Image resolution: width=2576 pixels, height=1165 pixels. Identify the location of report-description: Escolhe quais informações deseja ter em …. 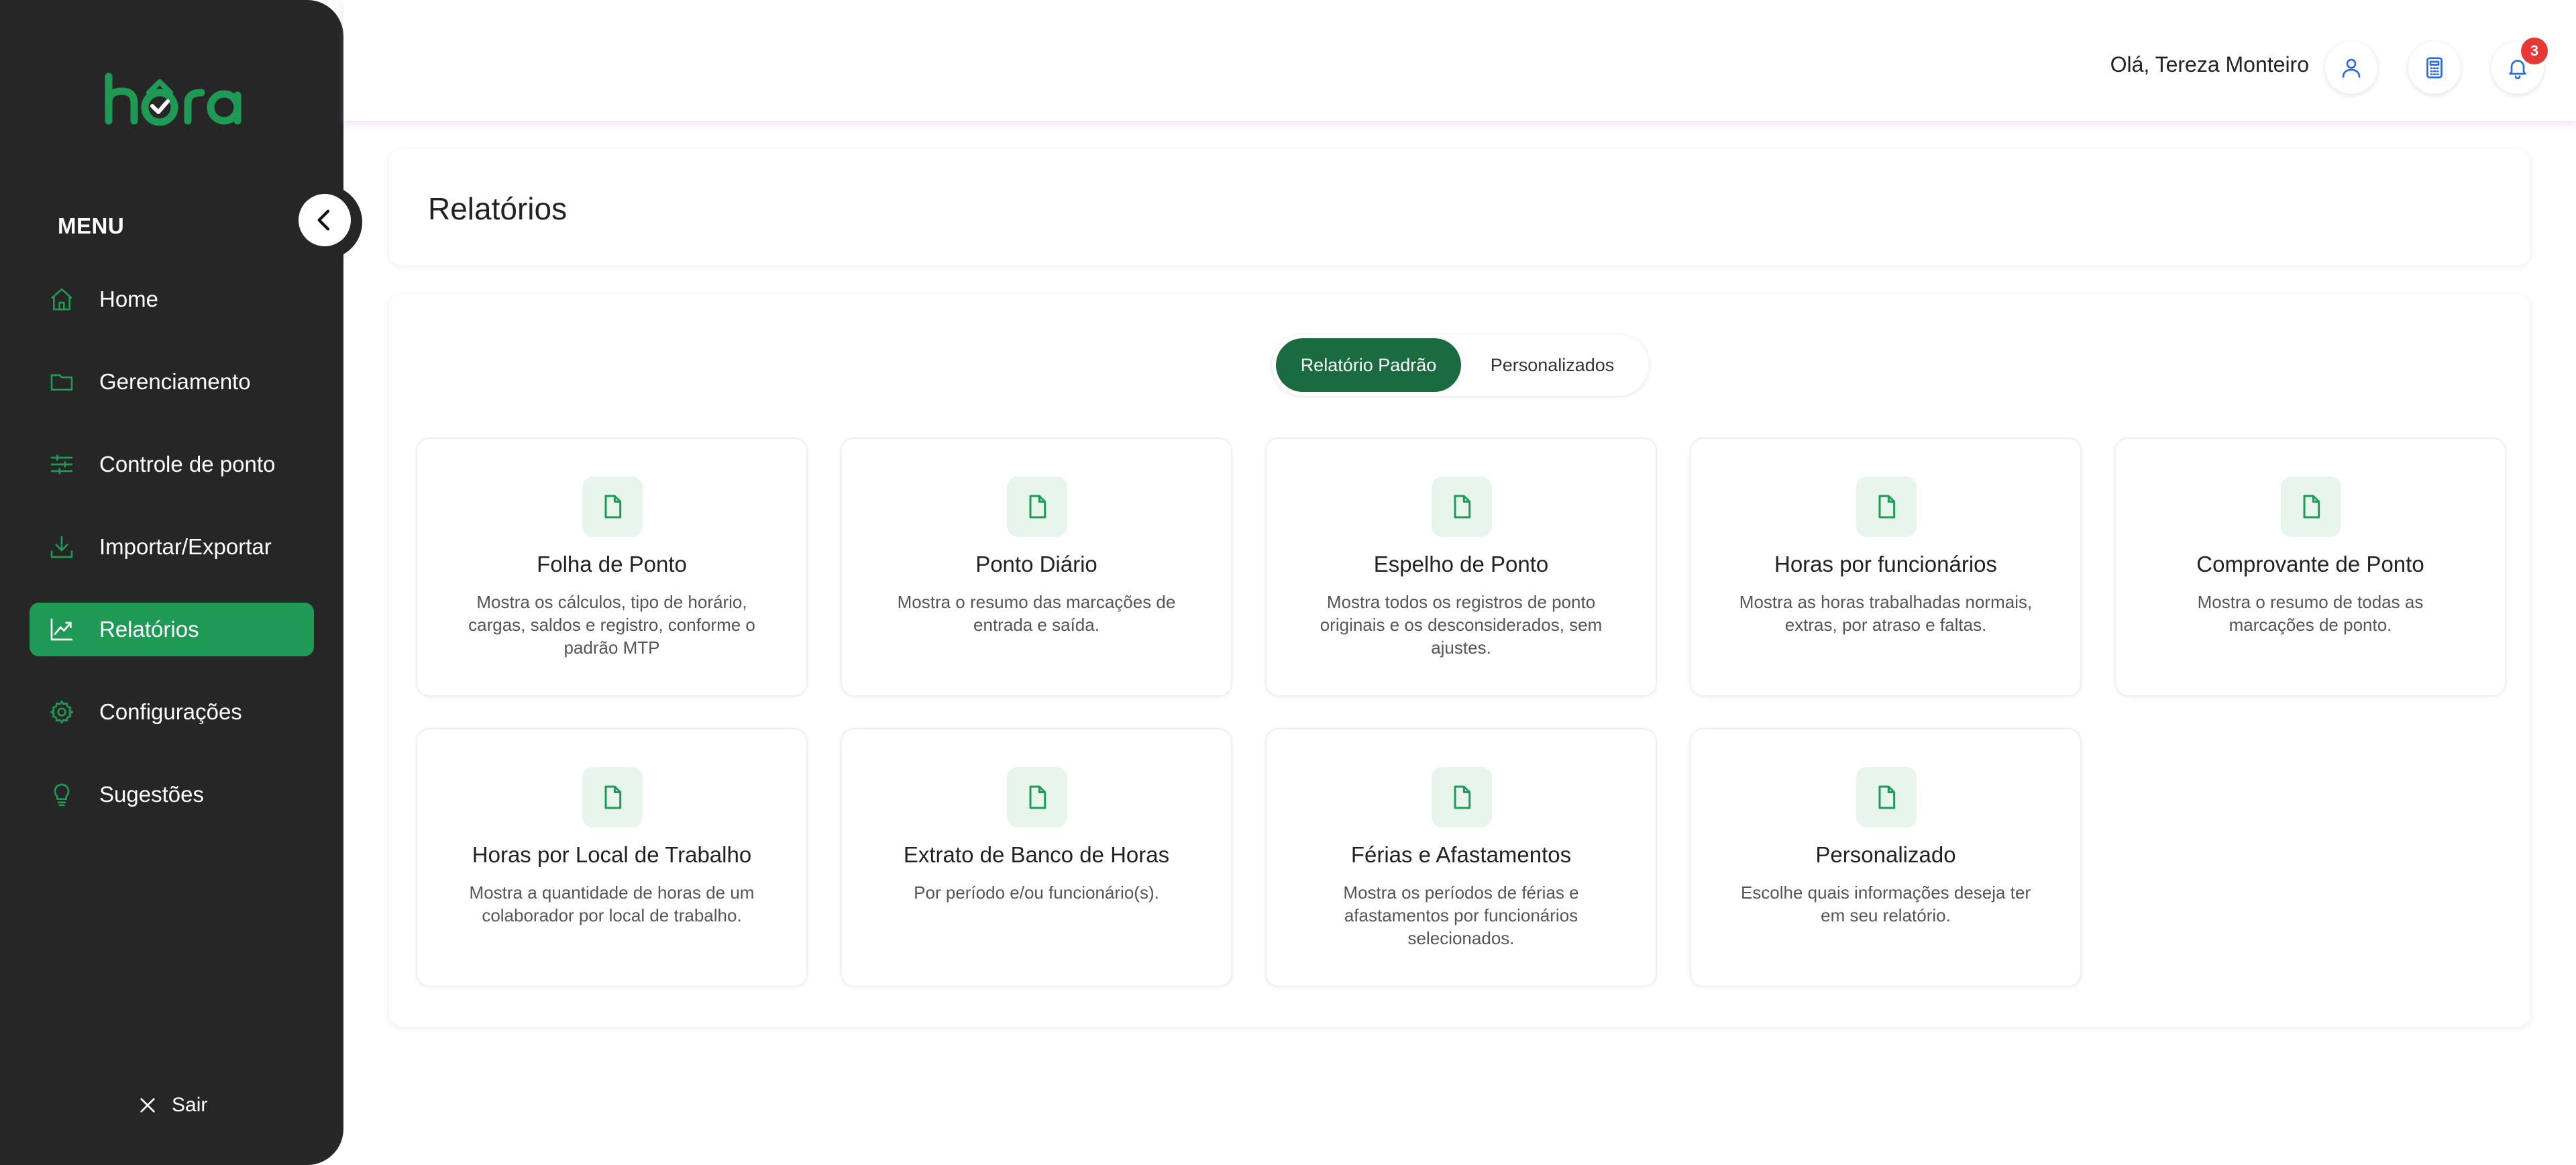
(1885, 903).